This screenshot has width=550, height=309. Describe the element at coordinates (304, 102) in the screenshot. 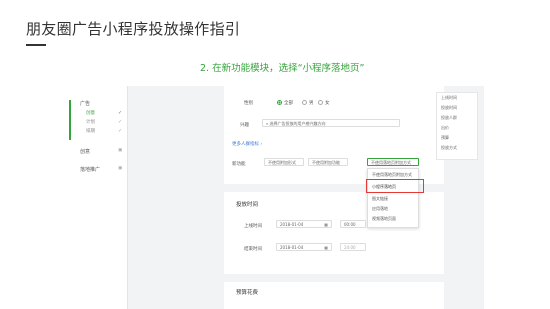

I see `gender-radio-male` at that location.